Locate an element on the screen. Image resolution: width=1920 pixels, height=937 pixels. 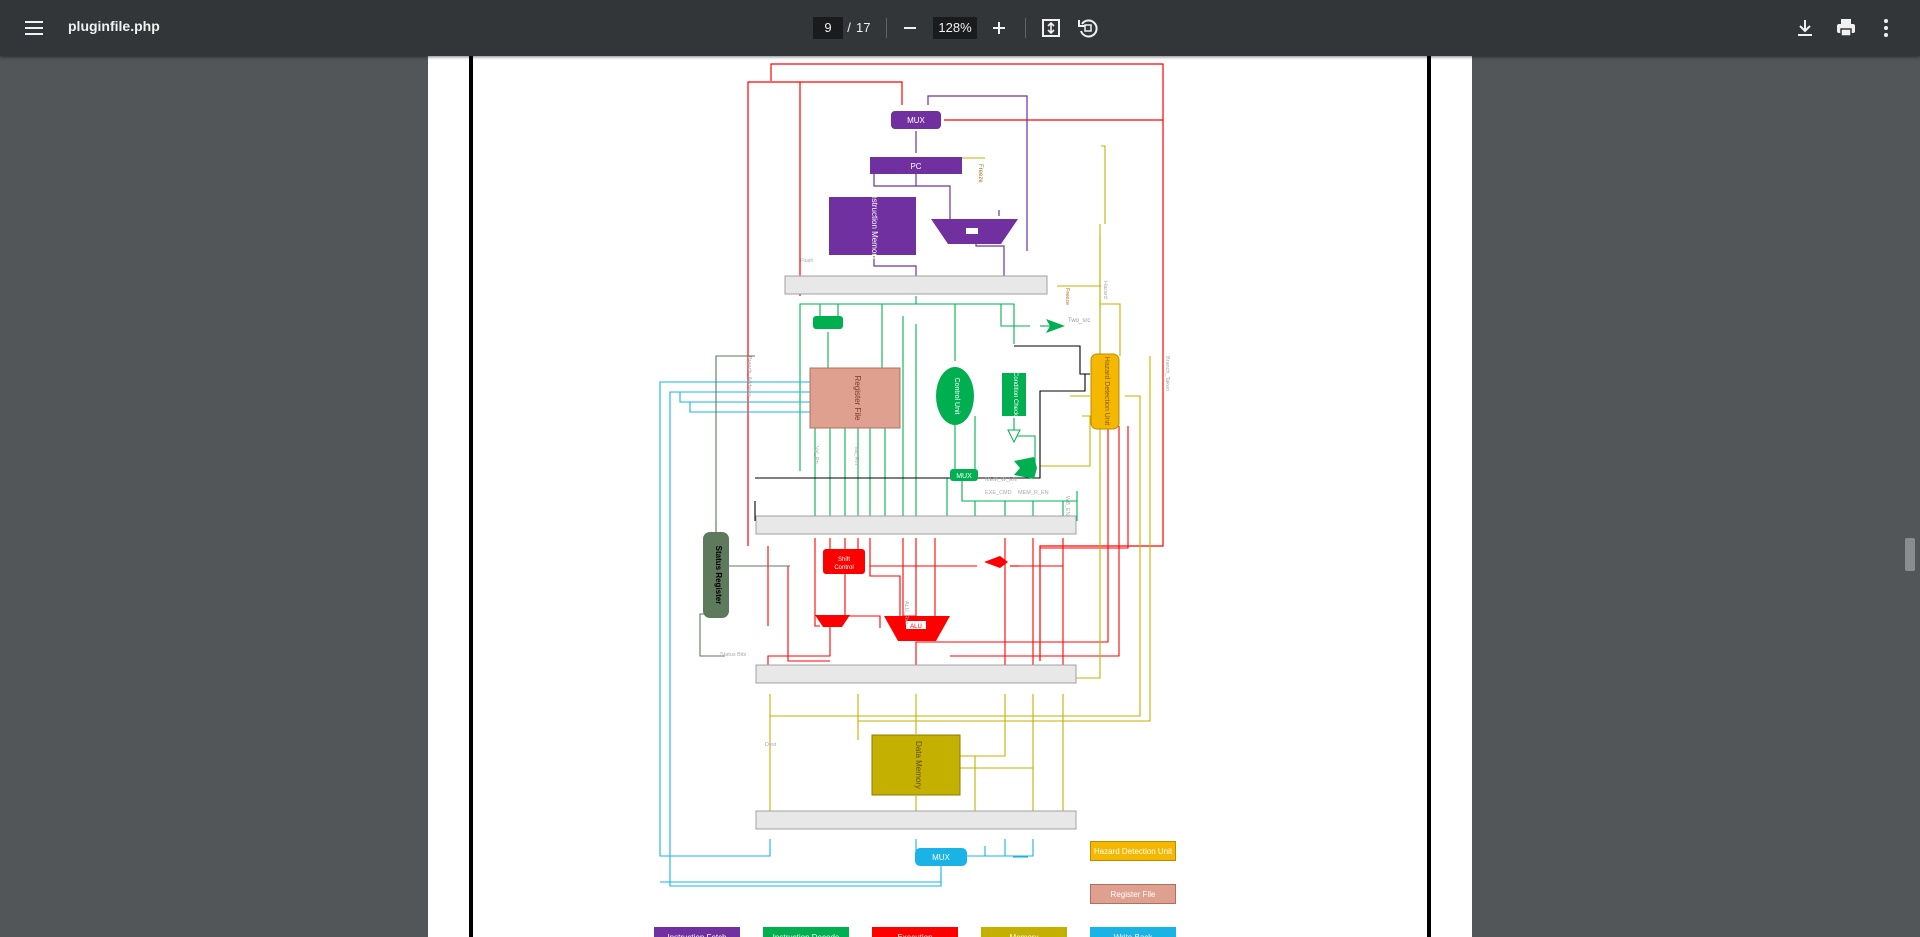
document-title: pluginfile.php is located at coordinates (114, 26).